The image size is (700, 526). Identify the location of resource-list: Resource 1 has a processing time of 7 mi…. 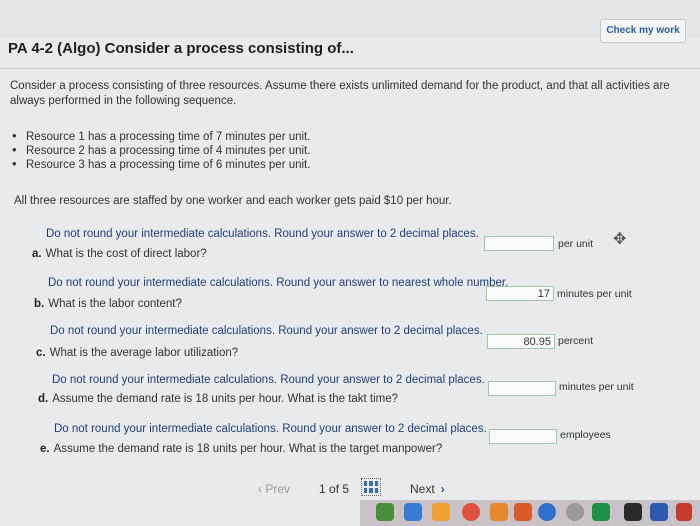
(161, 150).